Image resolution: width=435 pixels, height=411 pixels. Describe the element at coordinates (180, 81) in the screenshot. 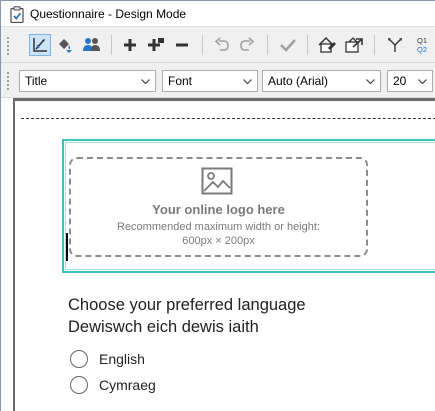

I see `font-value: Font` at that location.